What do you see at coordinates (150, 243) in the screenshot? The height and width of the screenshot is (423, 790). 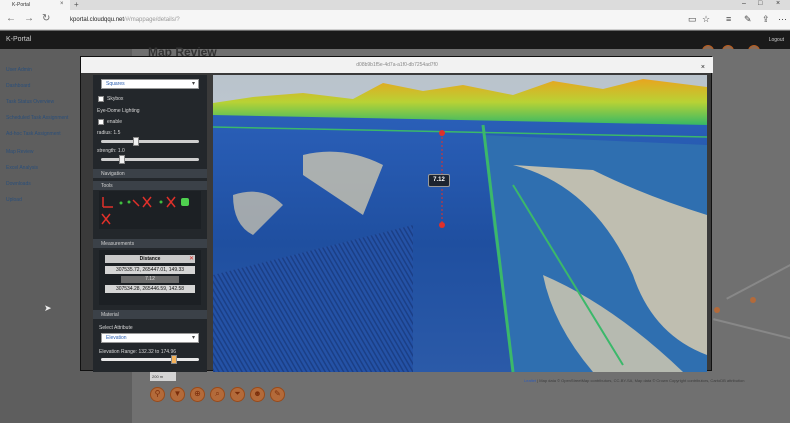 I see `measurements-section-header: Measurements` at bounding box center [150, 243].